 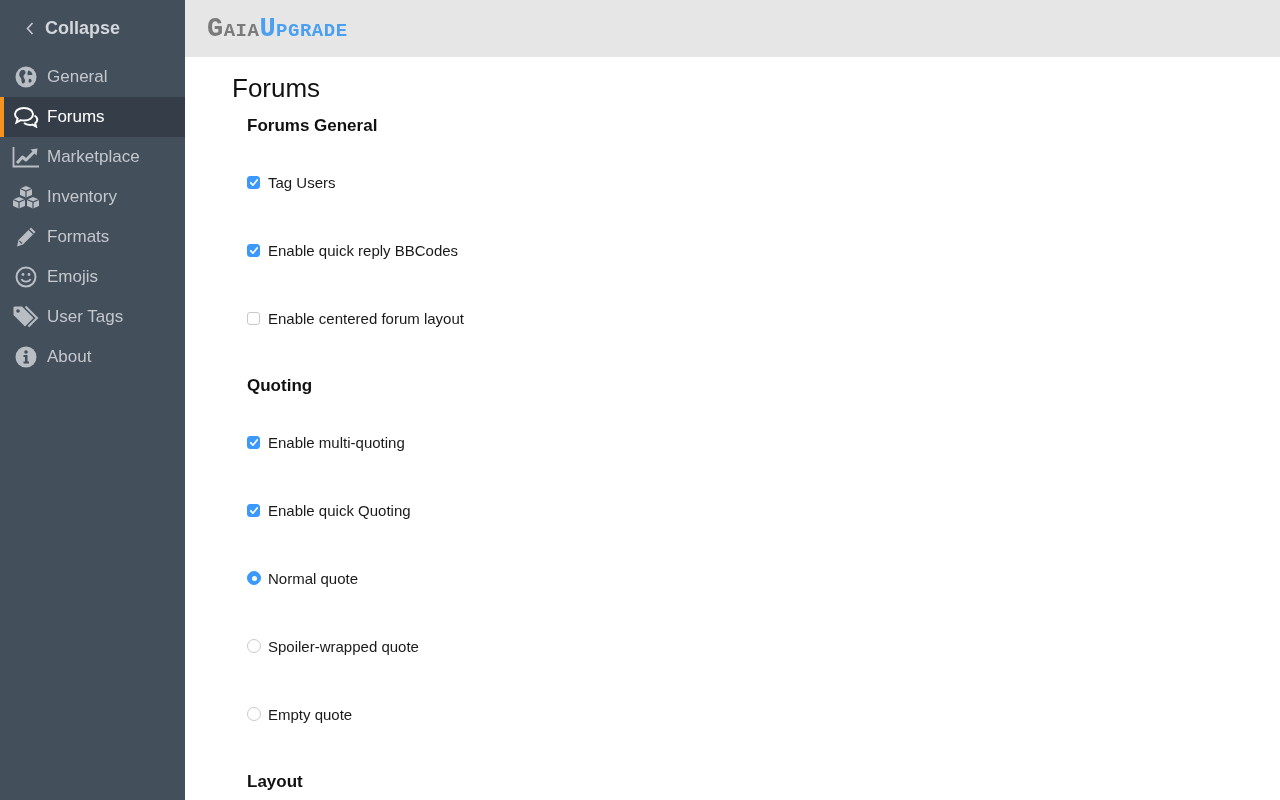 What do you see at coordinates (25, 157) in the screenshot?
I see `line-chart-icon` at bounding box center [25, 157].